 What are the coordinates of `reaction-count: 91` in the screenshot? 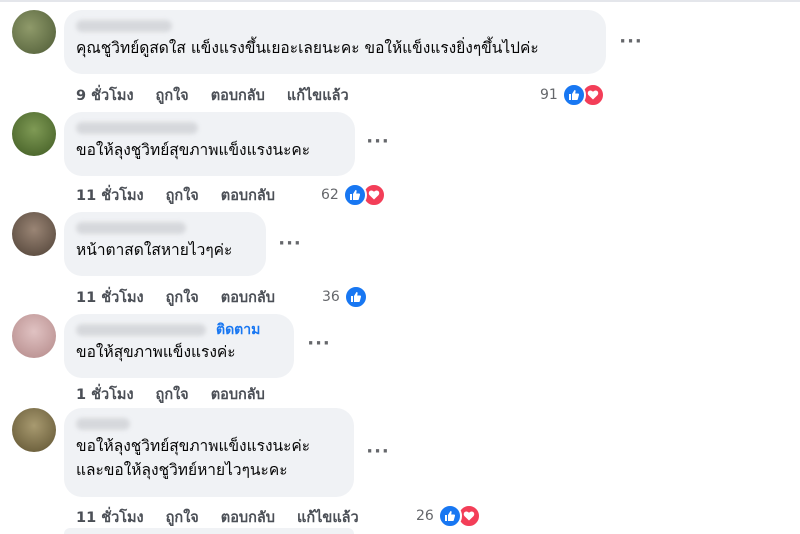 It's located at (549, 95).